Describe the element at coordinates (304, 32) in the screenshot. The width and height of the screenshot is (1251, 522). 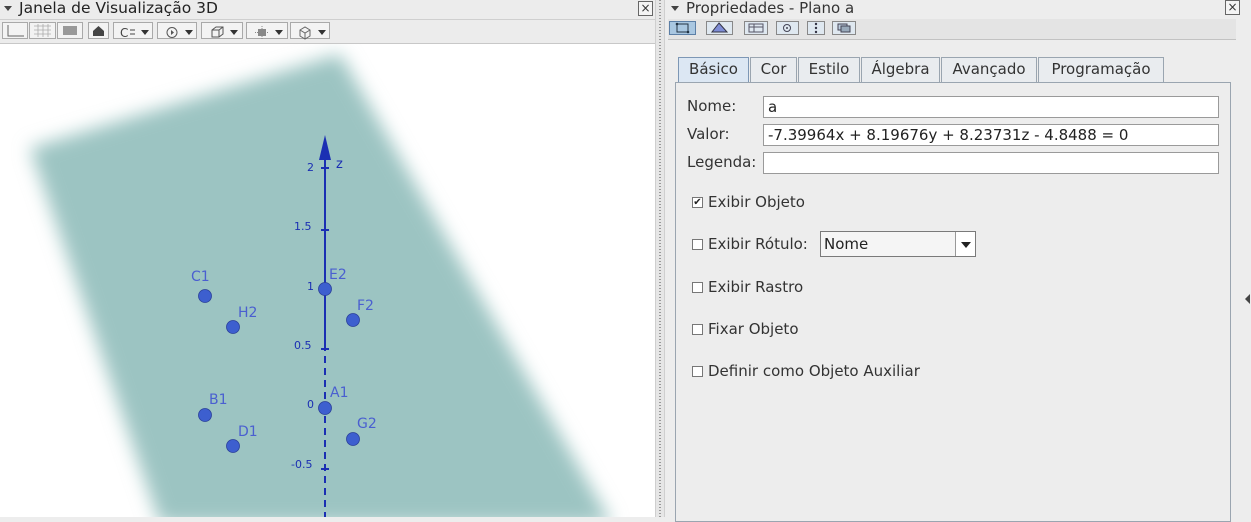
I see `box-icon` at that location.